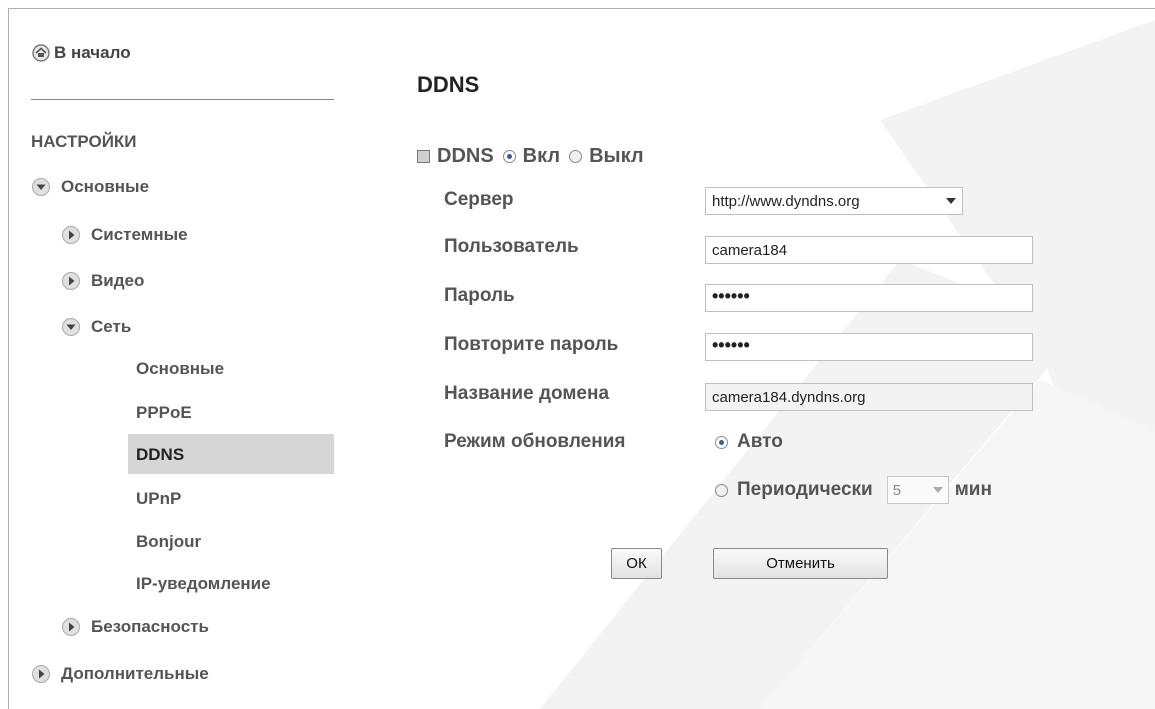 The width and height of the screenshot is (1155, 709). Describe the element at coordinates (84, 141) in the screenshot. I see `settings-section-title: НАСТРОЙКИ` at that location.